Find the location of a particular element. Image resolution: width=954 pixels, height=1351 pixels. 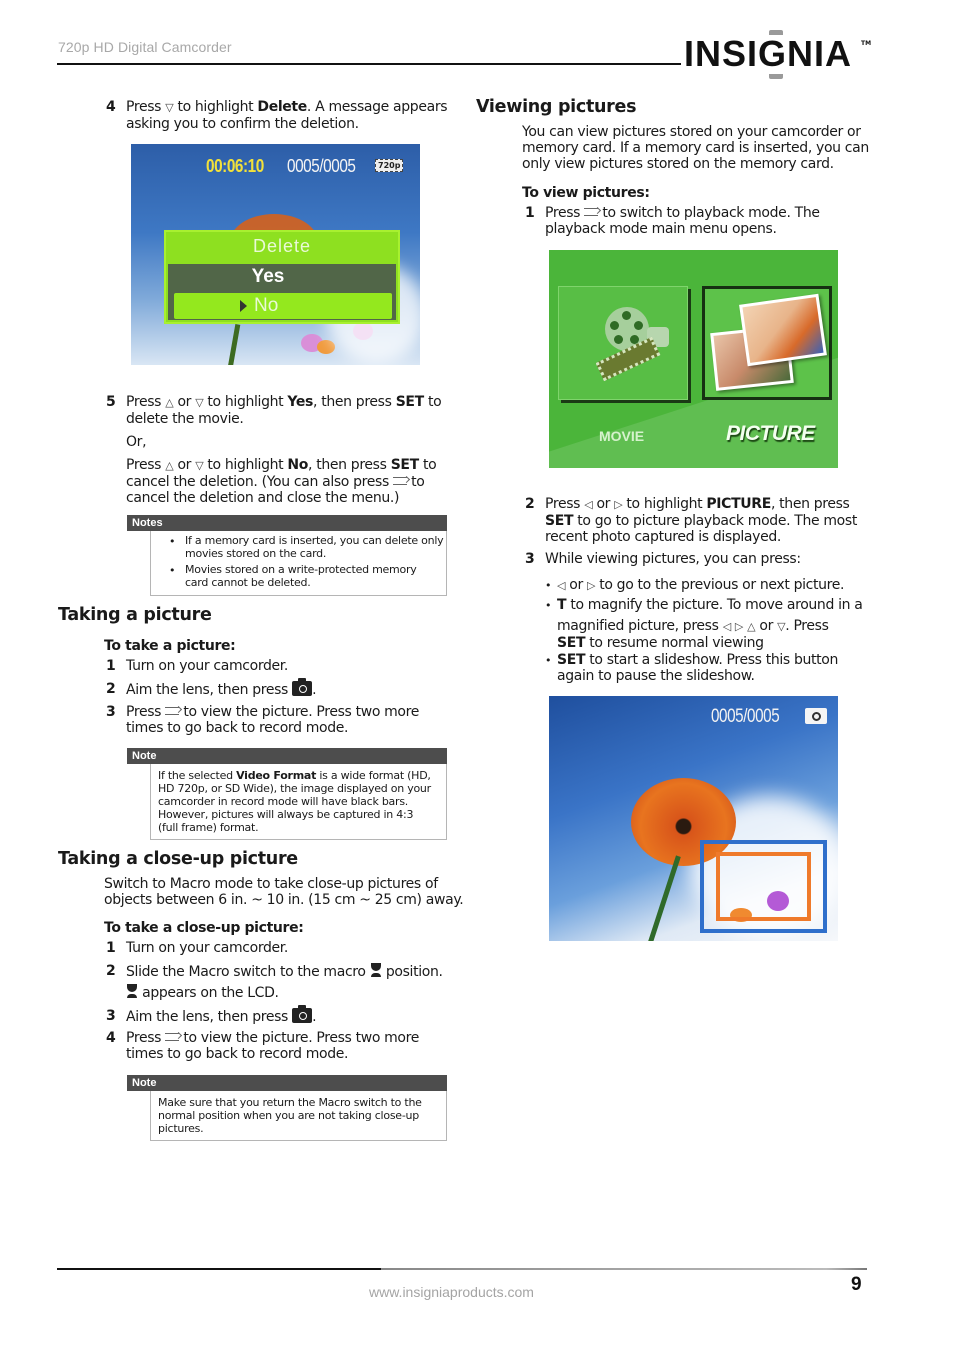

logo-text: INSIGNIA is located at coordinates (768, 53).